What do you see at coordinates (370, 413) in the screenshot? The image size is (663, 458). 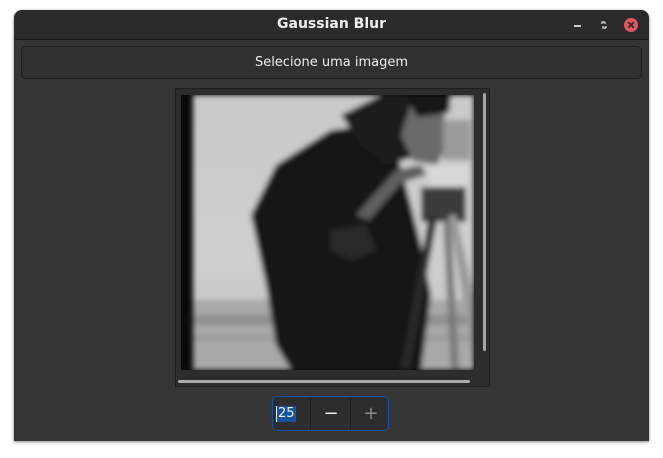 I see `increment-button: +` at bounding box center [370, 413].